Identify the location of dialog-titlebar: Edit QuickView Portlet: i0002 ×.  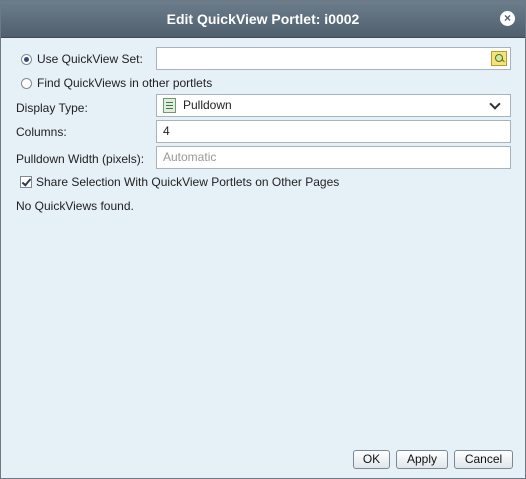
(263, 19).